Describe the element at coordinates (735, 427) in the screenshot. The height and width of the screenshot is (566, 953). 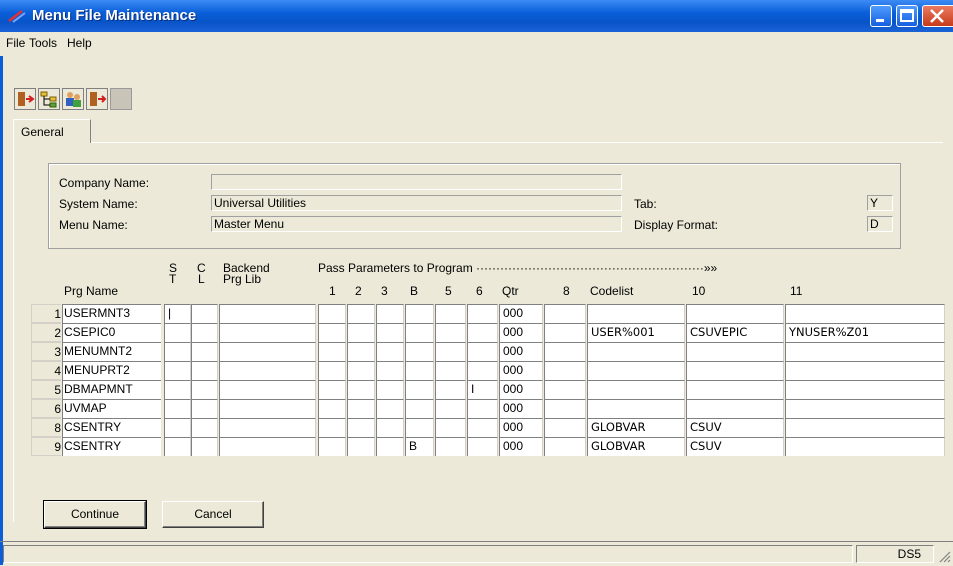
I see `param-10-field: CSUV` at that location.